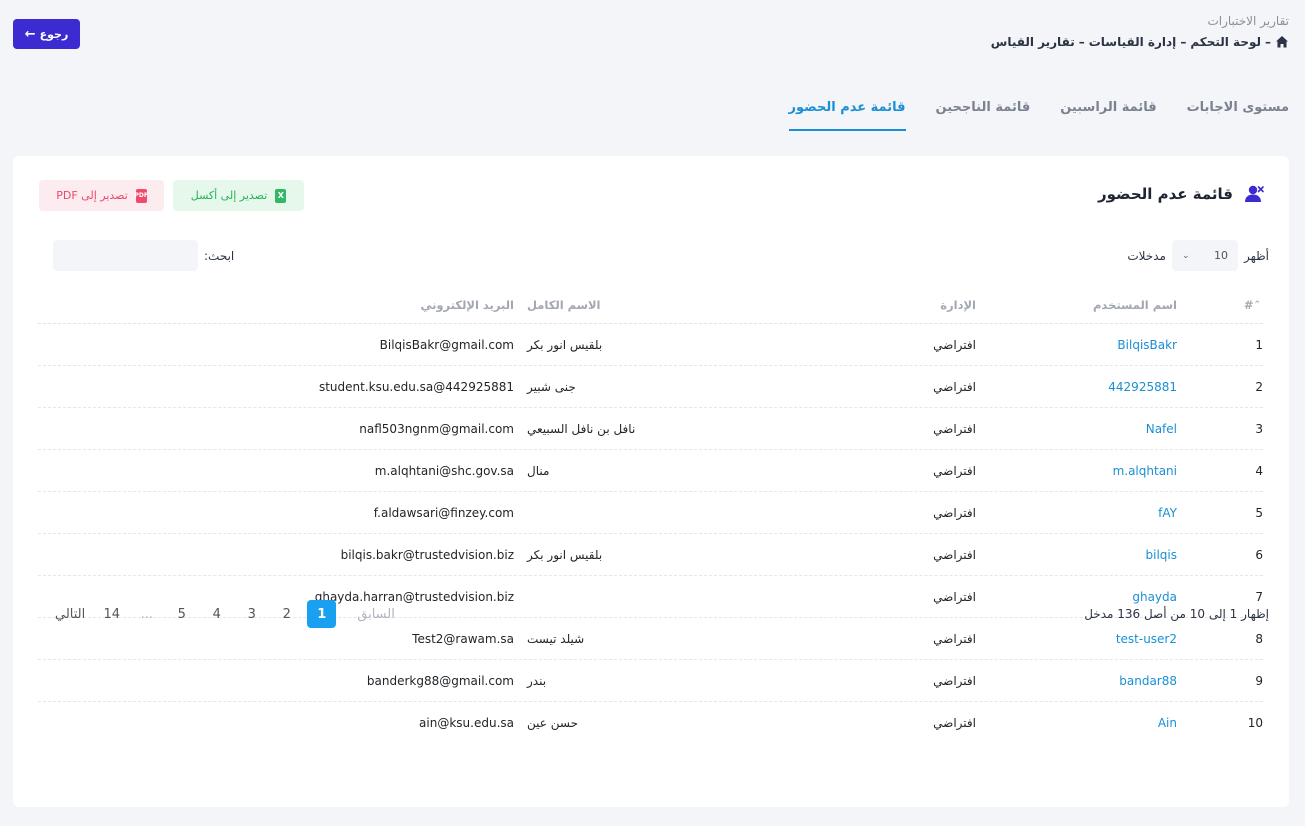 This screenshot has height=826, width=1305. I want to click on page-heading: تقارير الاختبارات, so click(1248, 21).